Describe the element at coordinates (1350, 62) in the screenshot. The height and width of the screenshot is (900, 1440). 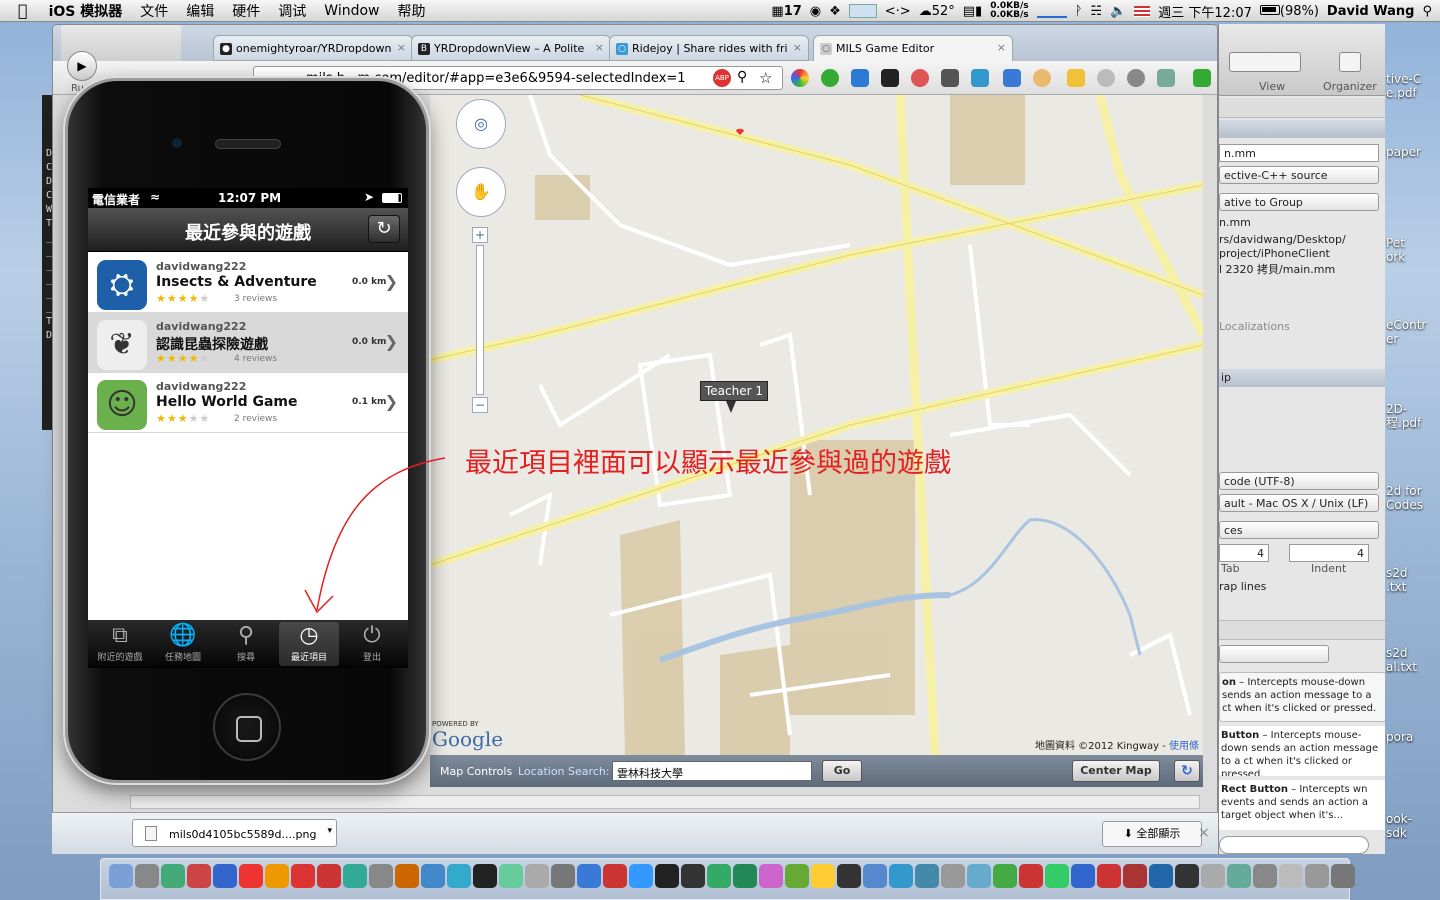
I see `organizer-icon` at that location.